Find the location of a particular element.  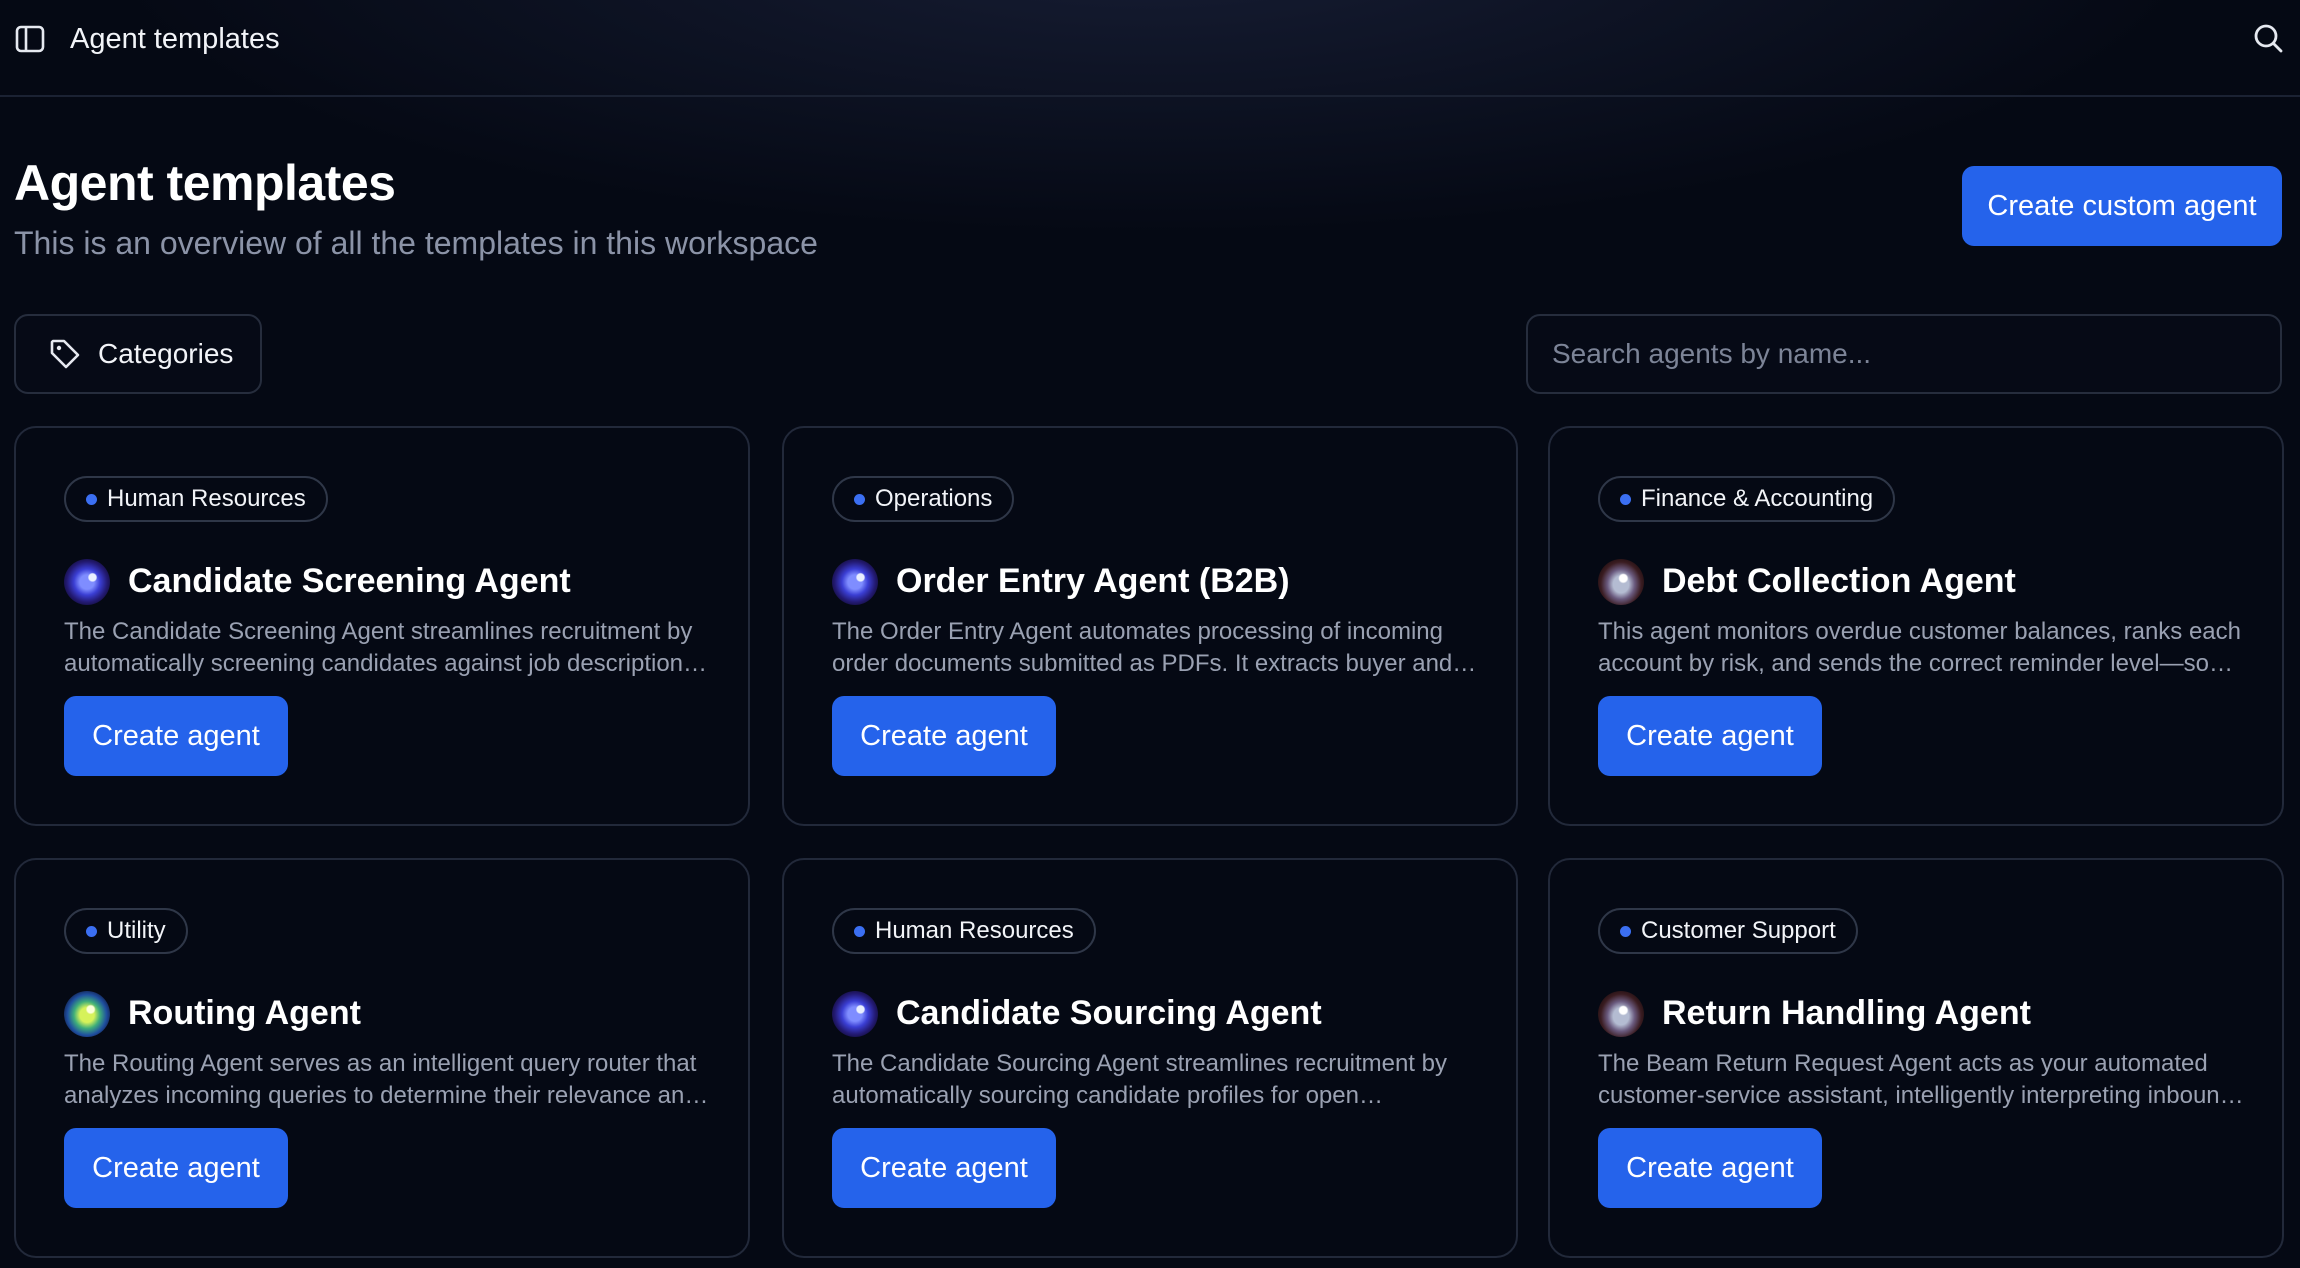

agent-title: Routing Agent is located at coordinates (244, 1013).